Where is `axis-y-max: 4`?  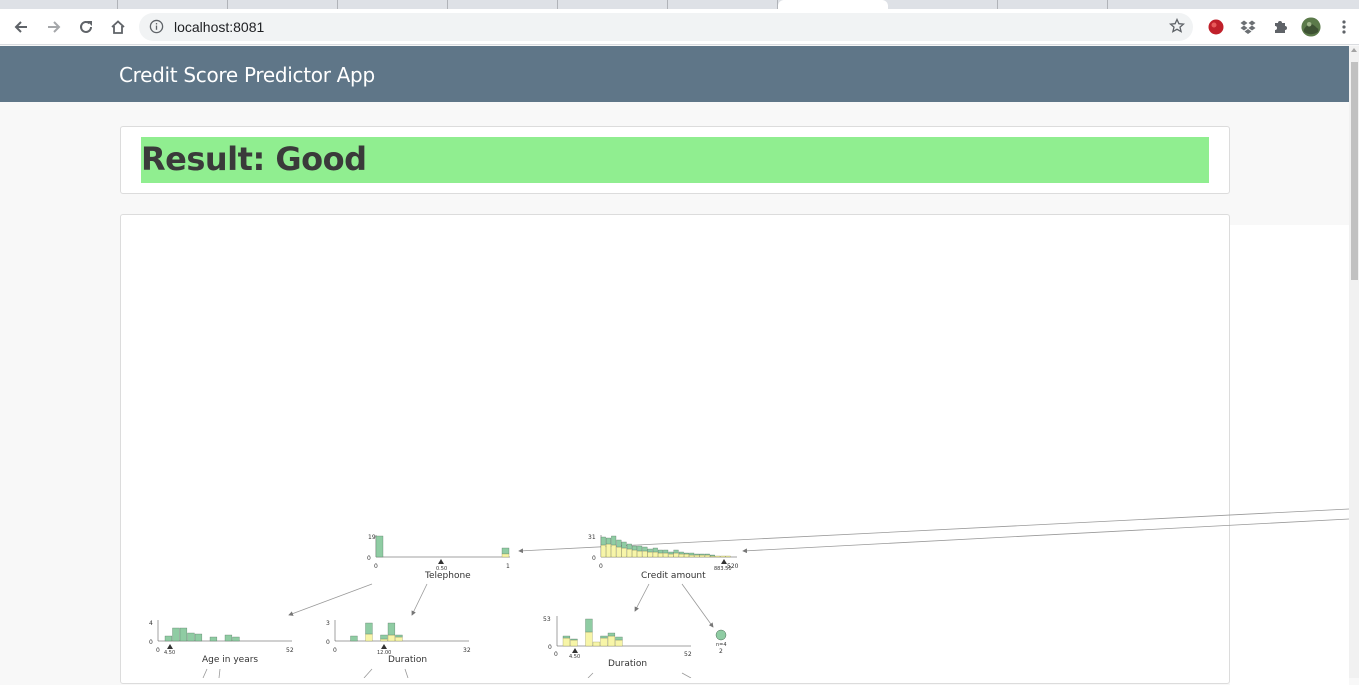 axis-y-max: 4 is located at coordinates (151, 623).